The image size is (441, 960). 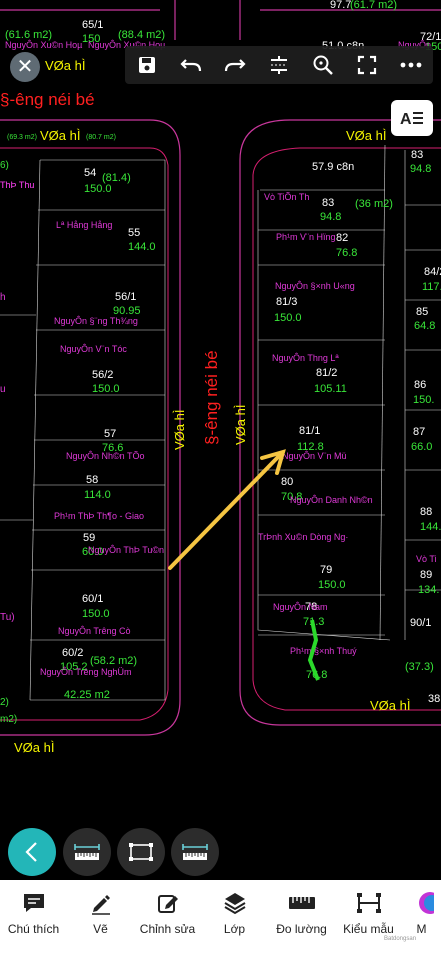 I want to click on far-right-label: 38, so click(x=434, y=699).